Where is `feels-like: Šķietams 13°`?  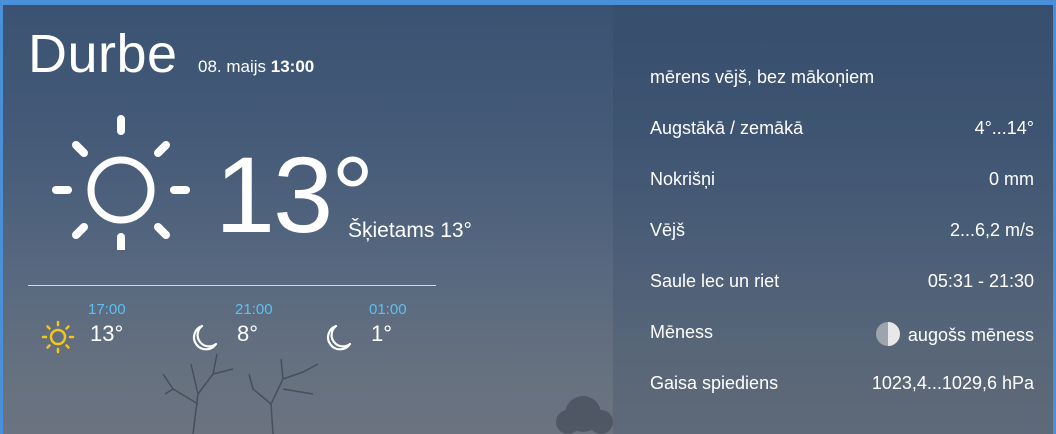 feels-like: Šķietams 13° is located at coordinates (410, 230).